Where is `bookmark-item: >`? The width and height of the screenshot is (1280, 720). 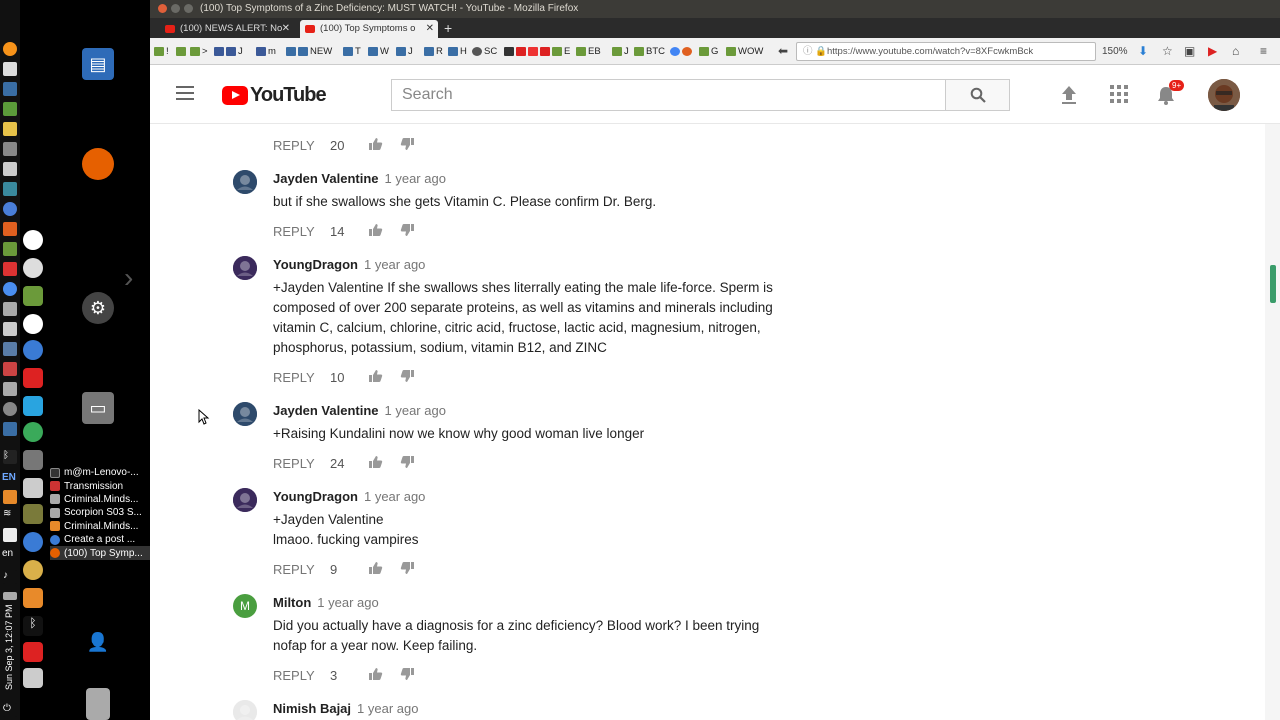 bookmark-item: > is located at coordinates (199, 51).